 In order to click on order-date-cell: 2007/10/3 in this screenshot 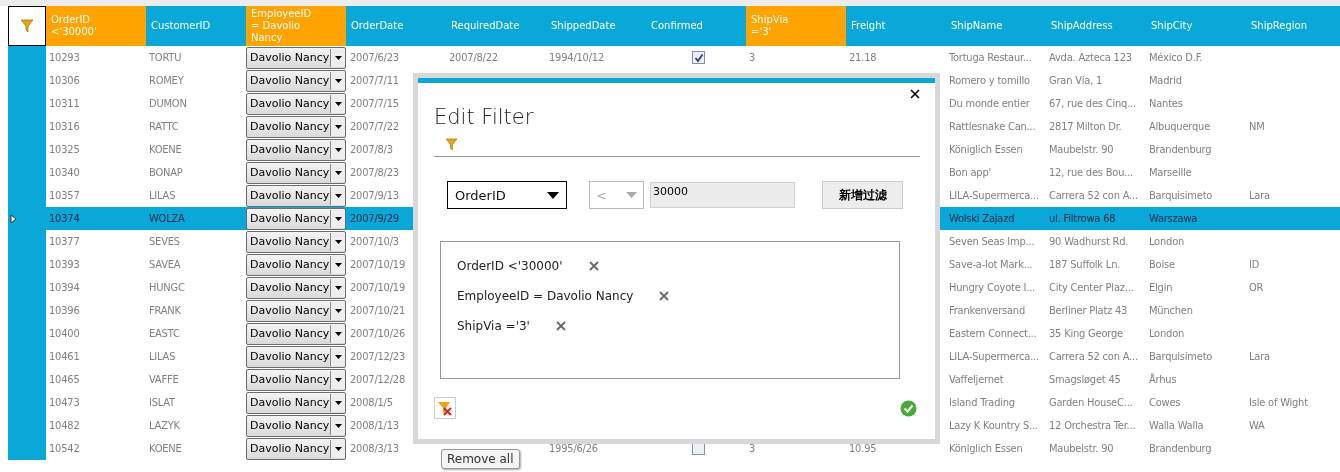, I will do `click(374, 241)`.